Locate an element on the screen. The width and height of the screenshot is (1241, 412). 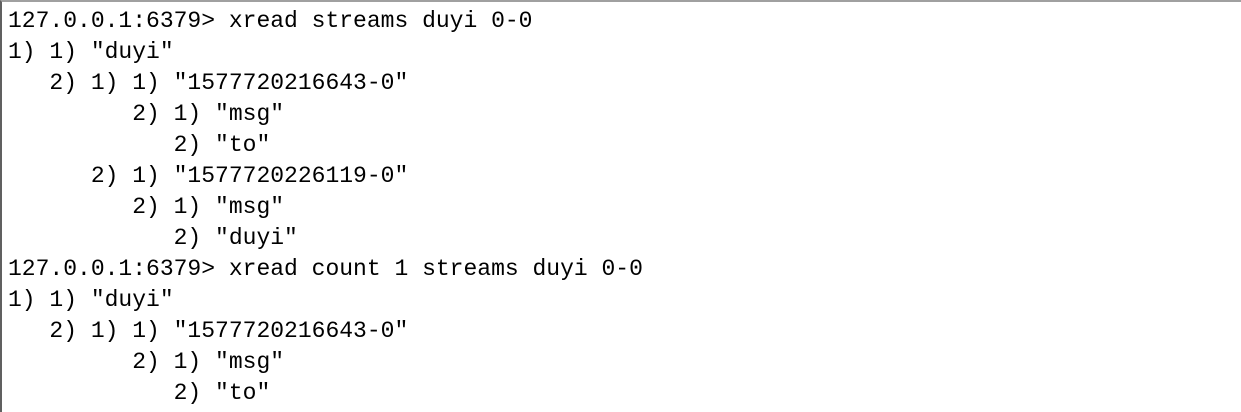
prompt-line: 127.0.0.1:6379> xread streams duyi 0-0 is located at coordinates (270, 21).